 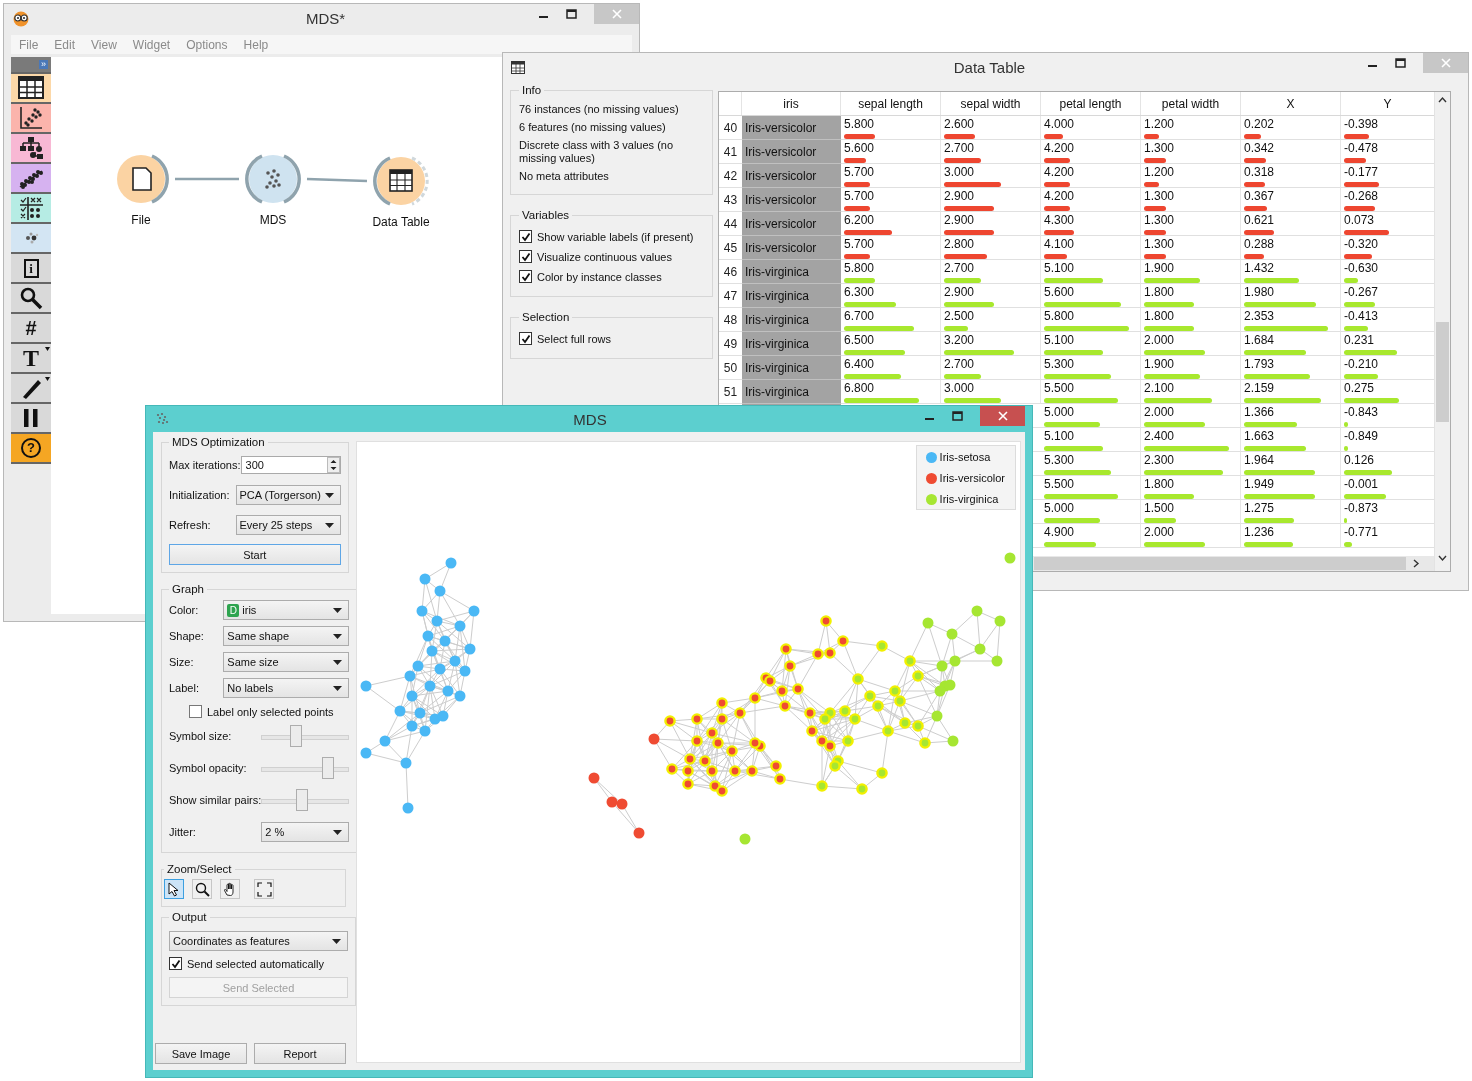 I want to click on scroll-right-icon, so click(x=1416, y=563).